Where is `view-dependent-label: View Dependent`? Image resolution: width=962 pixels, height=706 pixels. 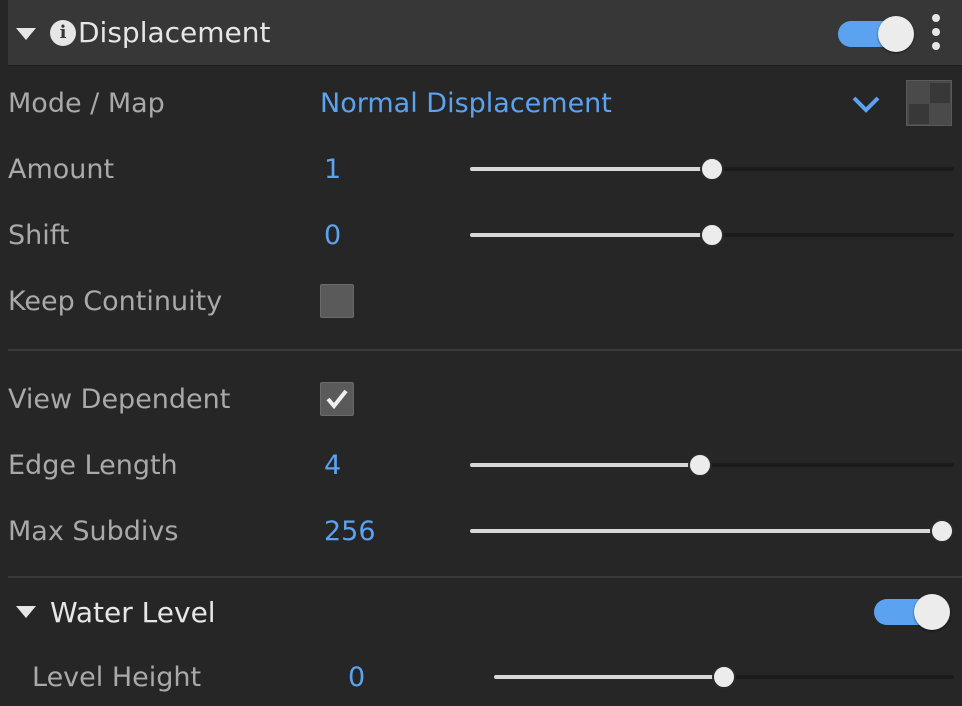
view-dependent-label: View Dependent is located at coordinates (119, 399).